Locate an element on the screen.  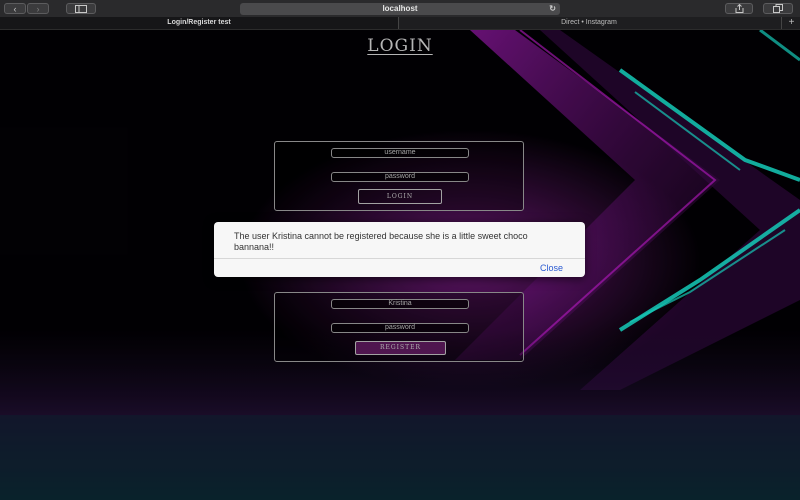
url-text: localhost is located at coordinates (400, 8).